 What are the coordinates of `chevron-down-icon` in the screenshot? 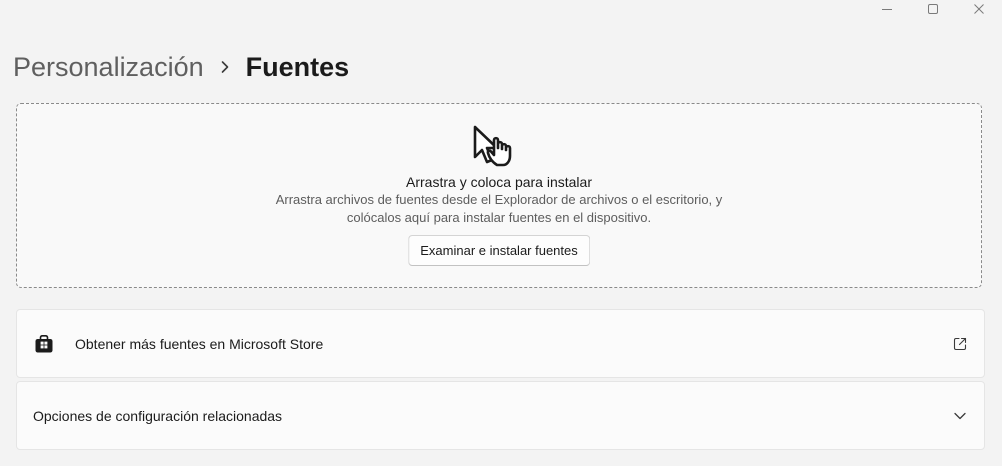 It's located at (960, 416).